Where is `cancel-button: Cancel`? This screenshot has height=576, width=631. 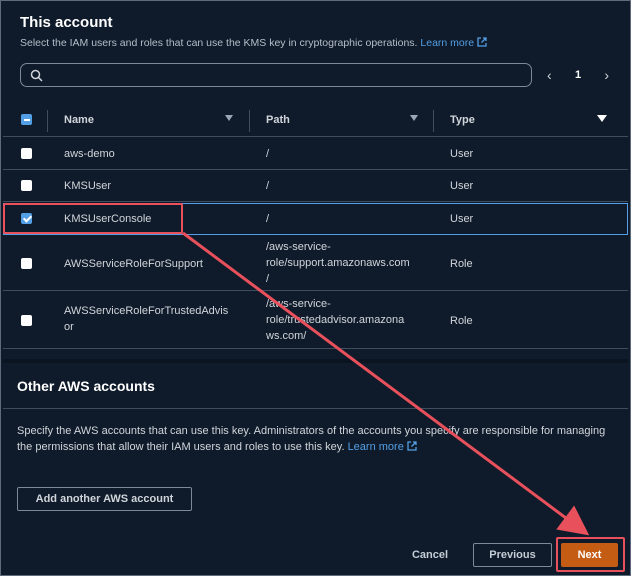 cancel-button: Cancel is located at coordinates (430, 555).